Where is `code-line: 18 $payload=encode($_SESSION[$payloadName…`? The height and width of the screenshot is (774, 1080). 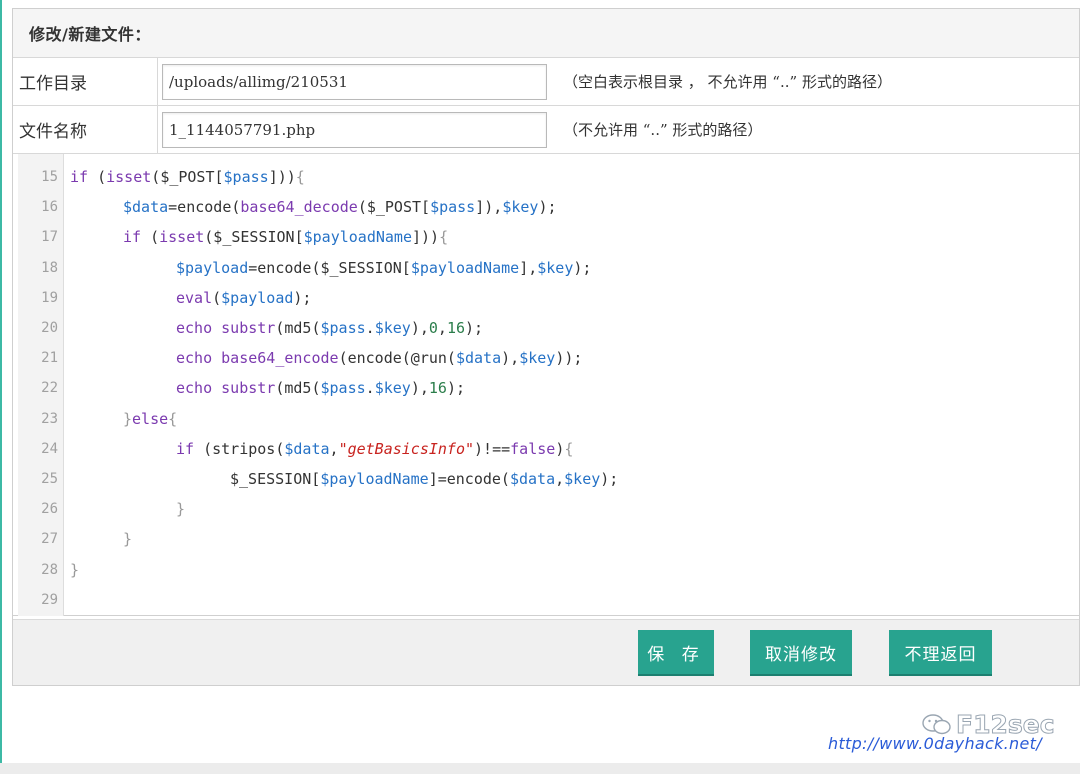 code-line: 18 $payload=encode($_SESSION[$payloadName… is located at coordinates (548, 268).